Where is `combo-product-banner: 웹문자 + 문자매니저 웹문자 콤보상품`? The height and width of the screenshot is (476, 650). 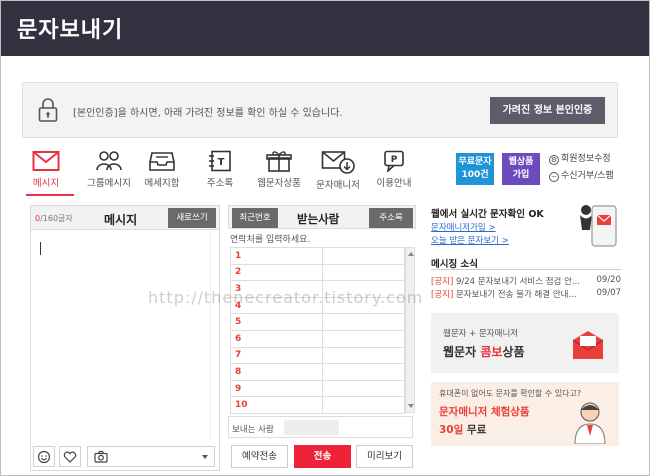 combo-product-banner: 웹문자 + 문자매니저 웹문자 콤보상품 is located at coordinates (525, 343).